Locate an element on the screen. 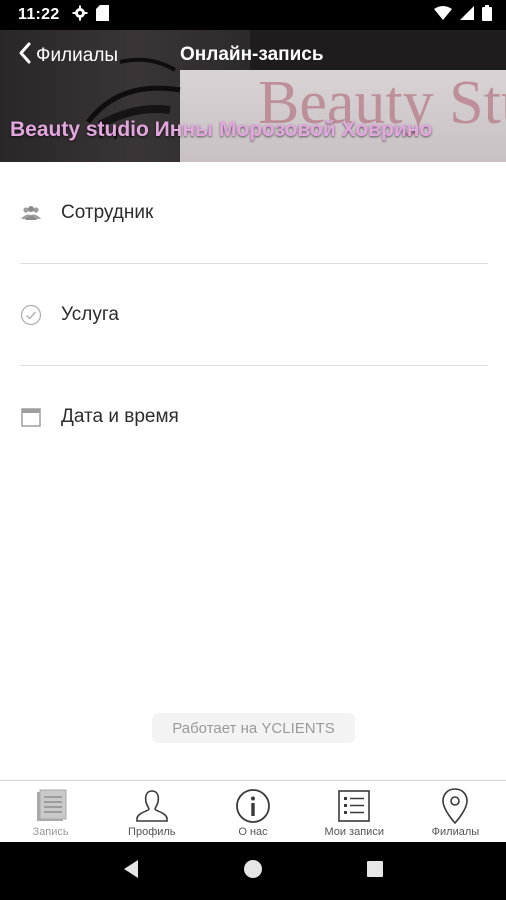 Image resolution: width=506 pixels, height=900 pixels. status-bar: 11:22 is located at coordinates (253, 15).